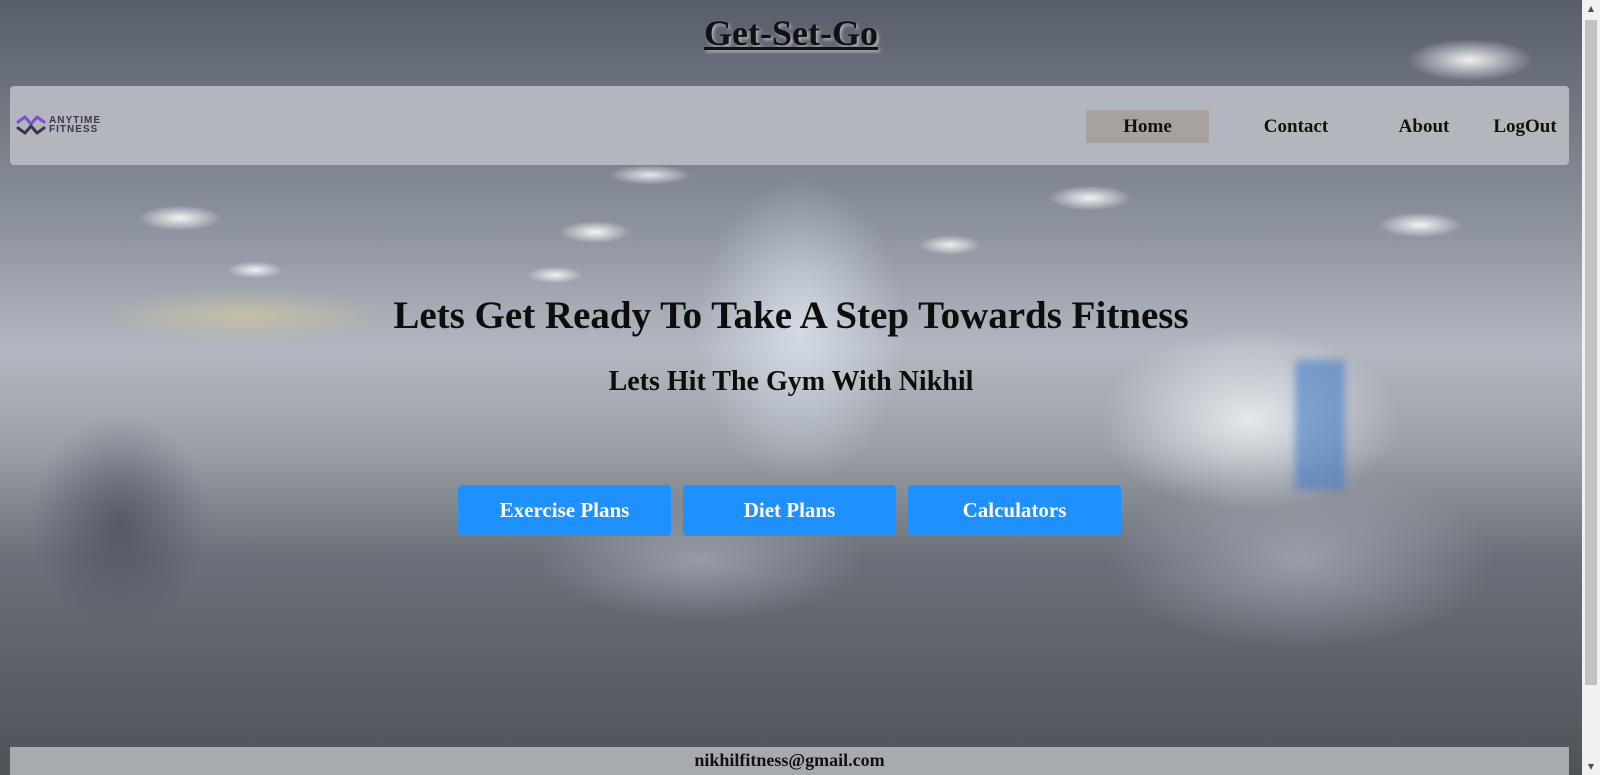 Image resolution: width=1600 pixels, height=775 pixels. What do you see at coordinates (1014, 510) in the screenshot?
I see `calculators-button: Calculators` at bounding box center [1014, 510].